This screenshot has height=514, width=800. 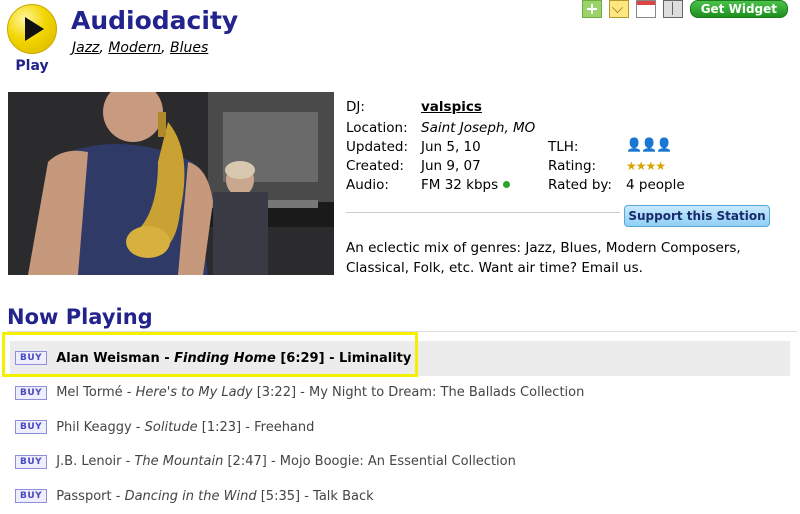 I want to click on play-label: Play, so click(x=32, y=66).